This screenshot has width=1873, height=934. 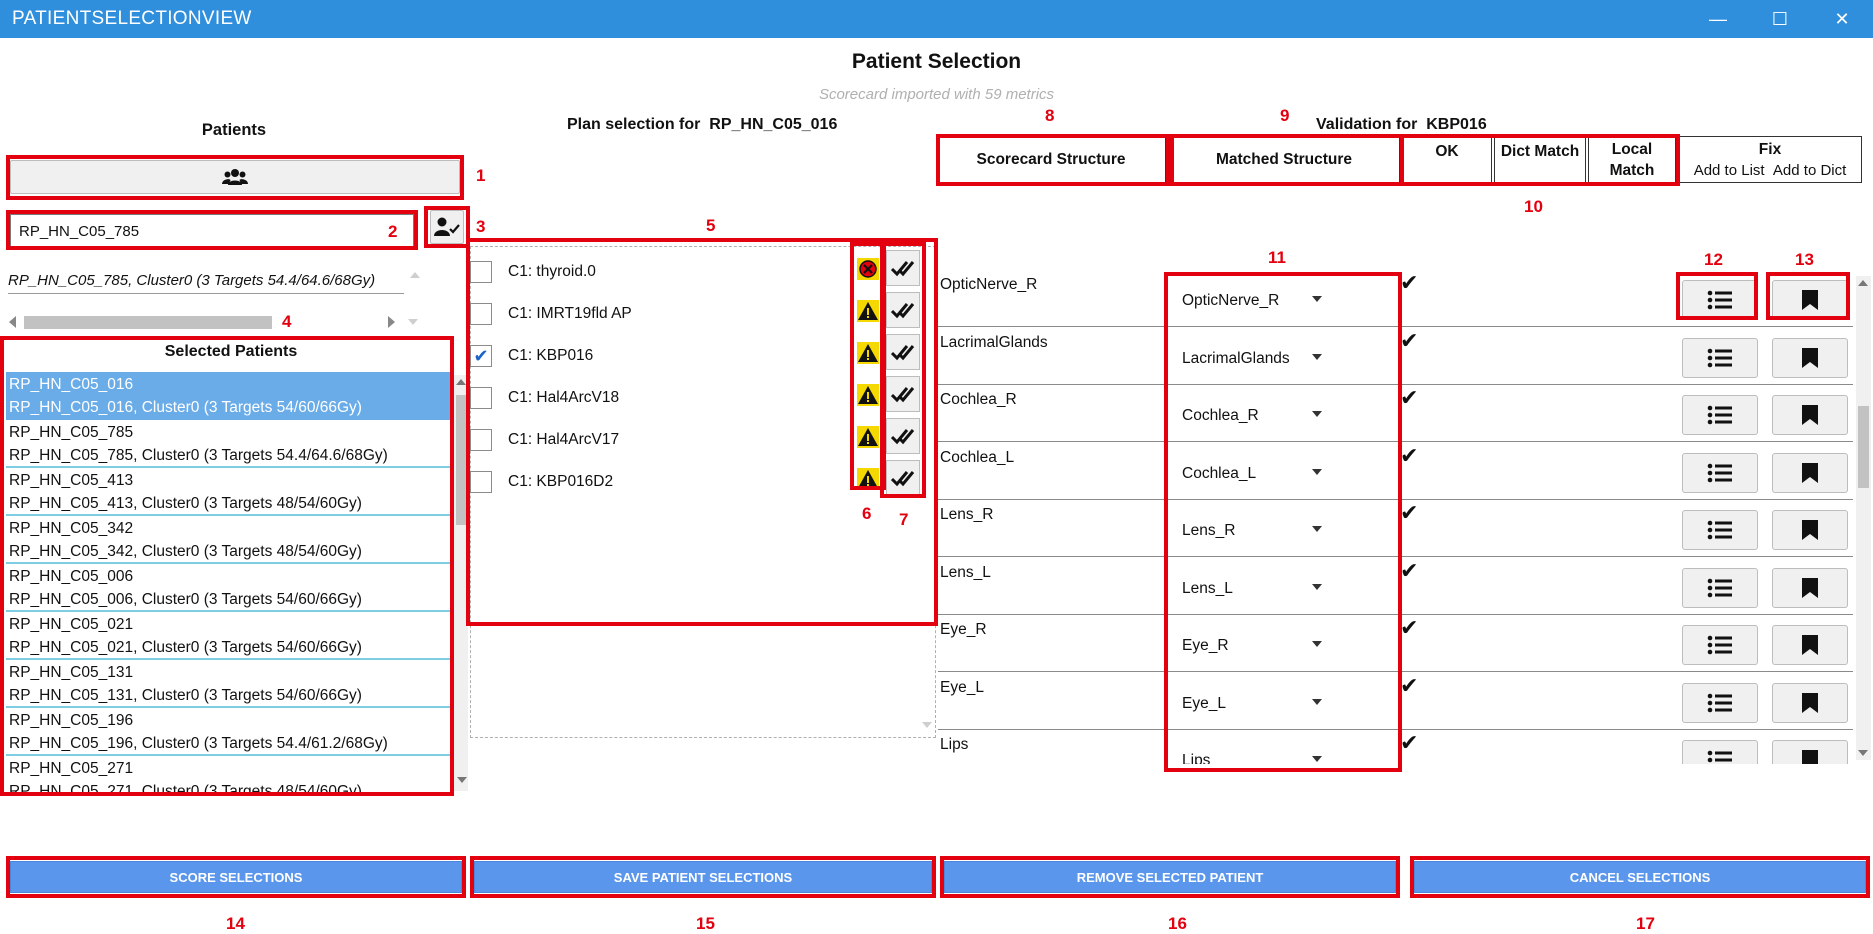 What do you see at coordinates (1251, 416) in the screenshot?
I see `matched-structure-select: Cochlea_R` at bounding box center [1251, 416].